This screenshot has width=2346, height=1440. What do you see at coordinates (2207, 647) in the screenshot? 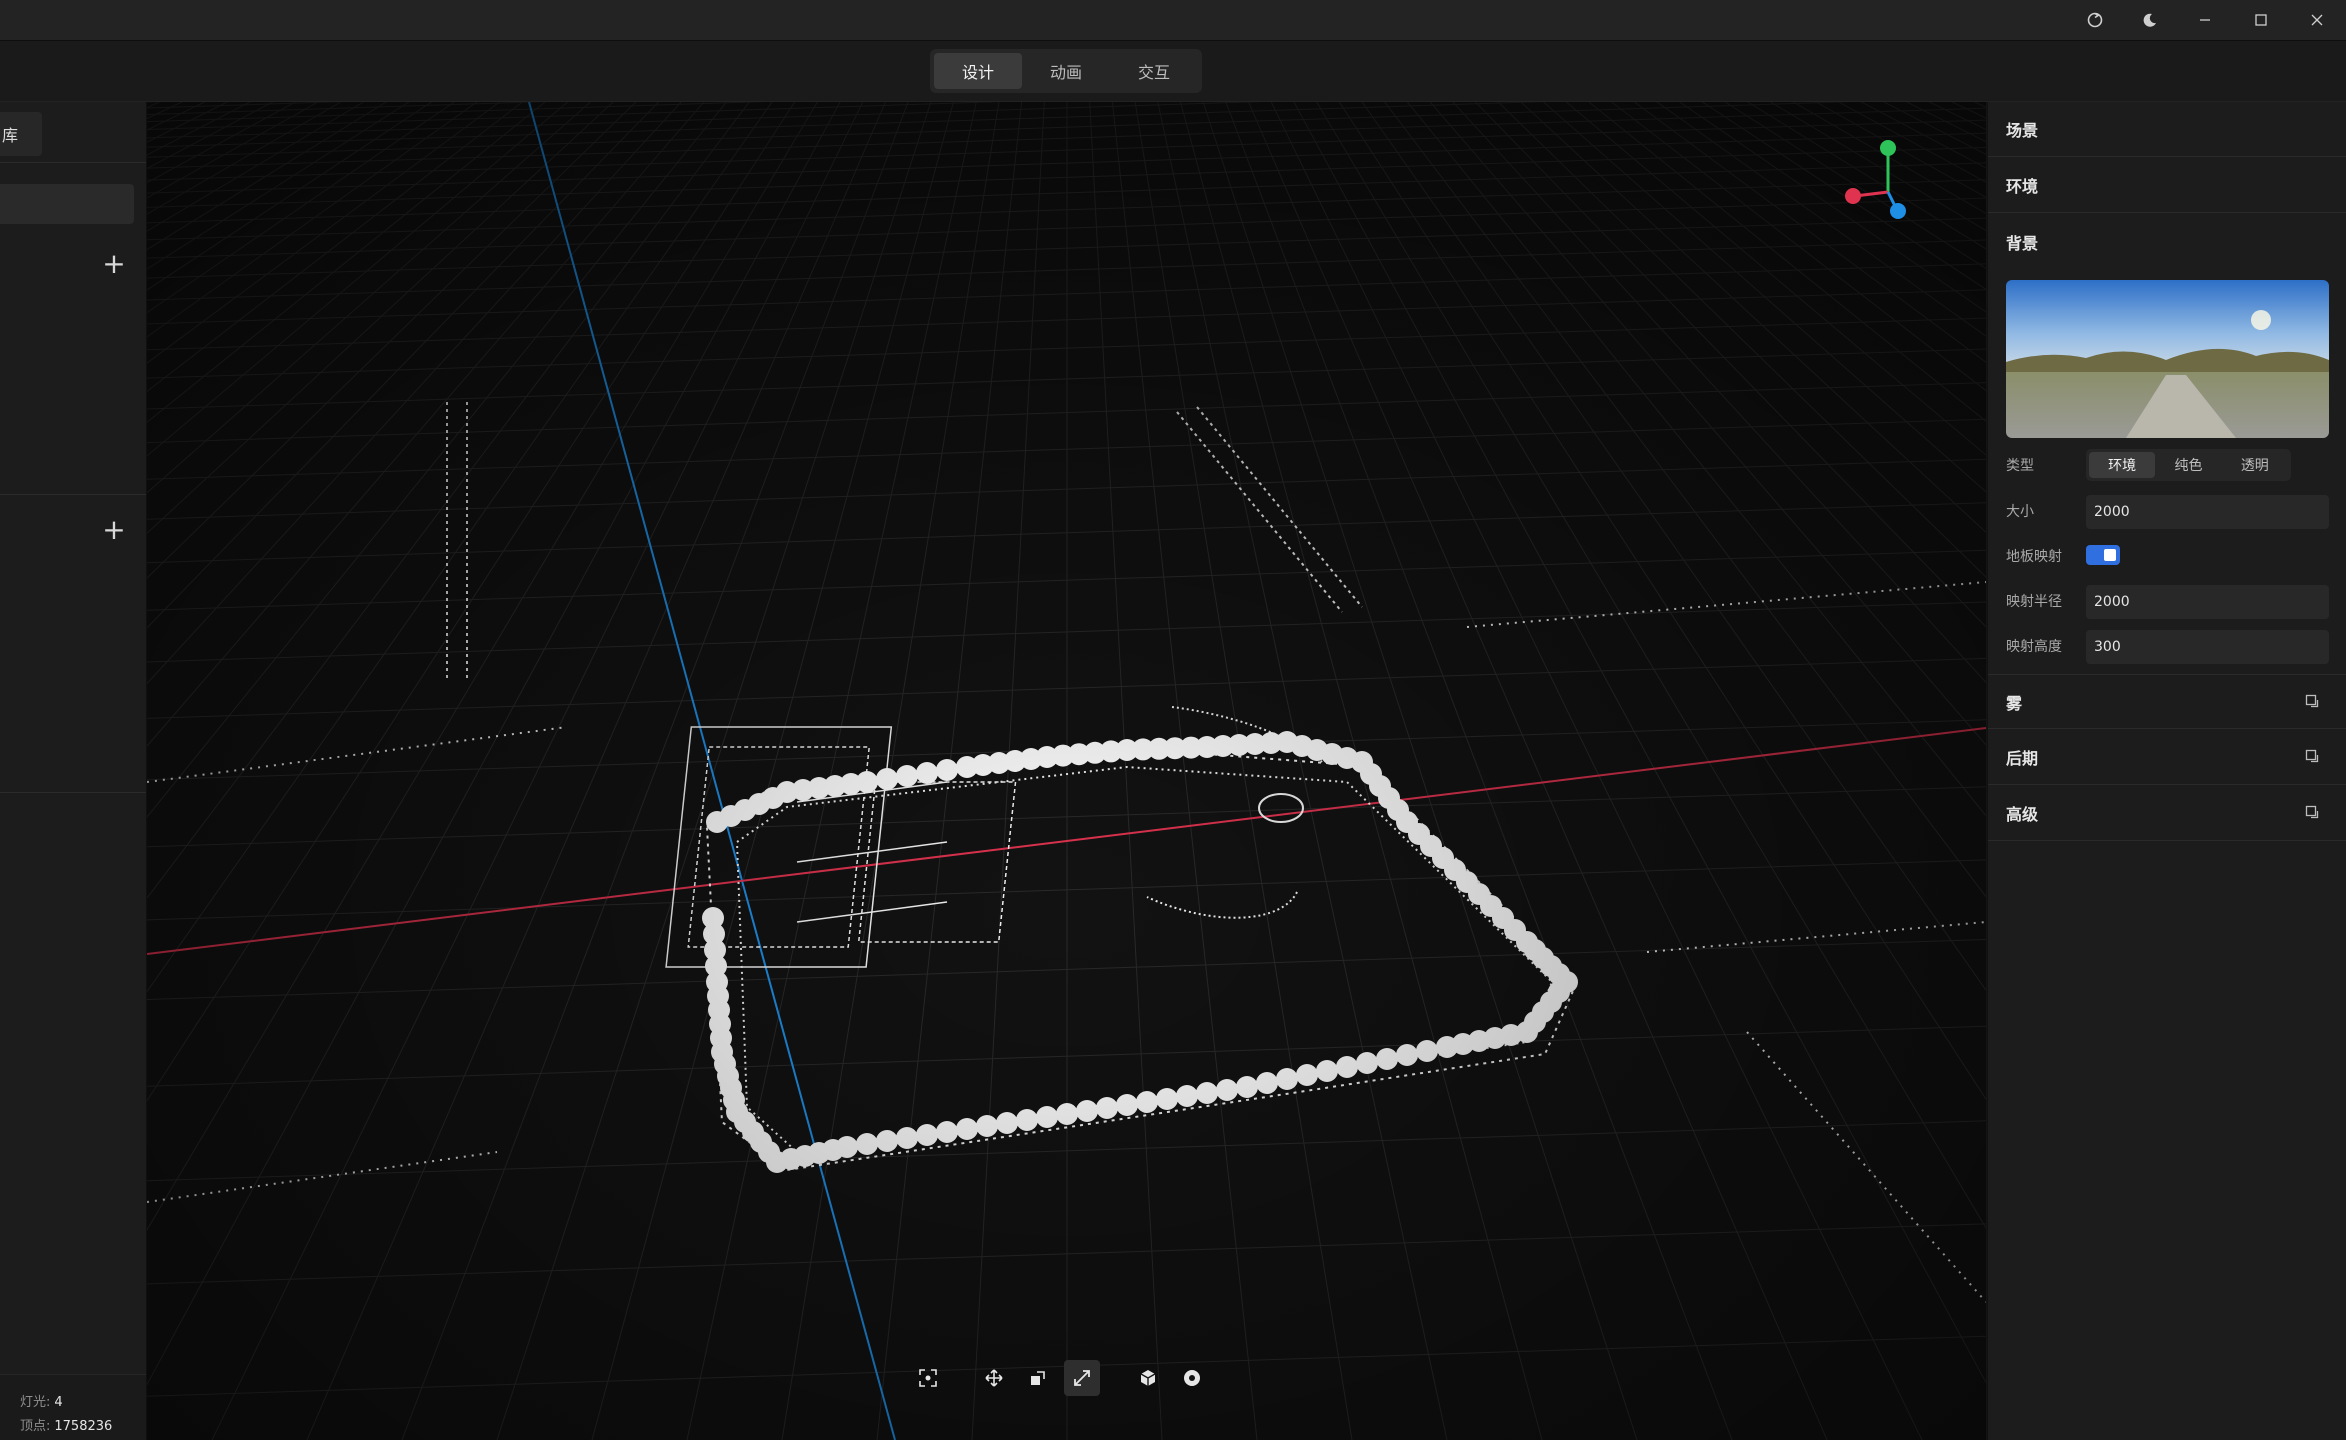
I see `height-input: 300` at bounding box center [2207, 647].